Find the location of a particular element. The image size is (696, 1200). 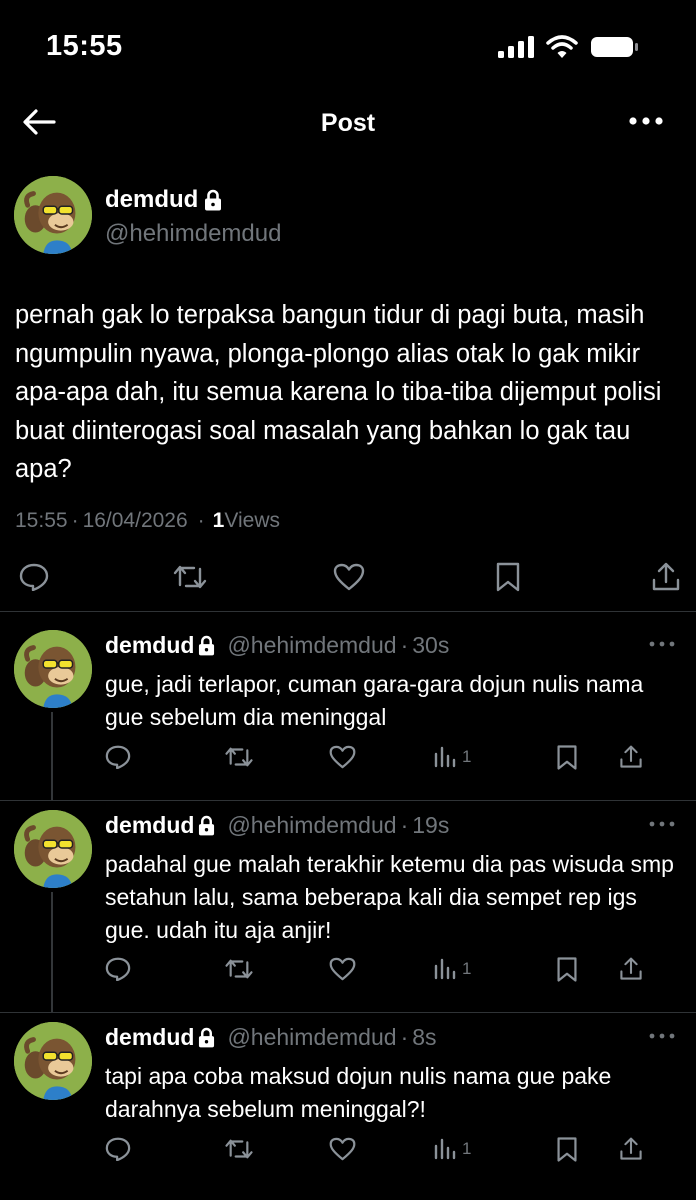

reply-header: demdud @hehimdemdud · 19s is located at coordinates (277, 825).